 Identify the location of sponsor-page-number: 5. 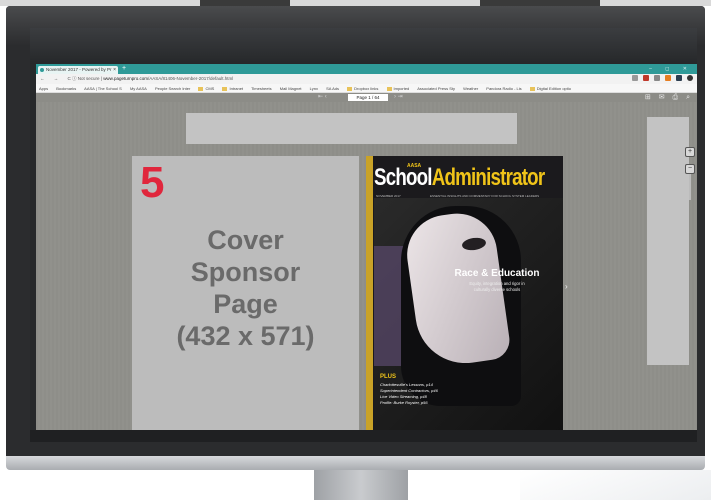
(152, 182).